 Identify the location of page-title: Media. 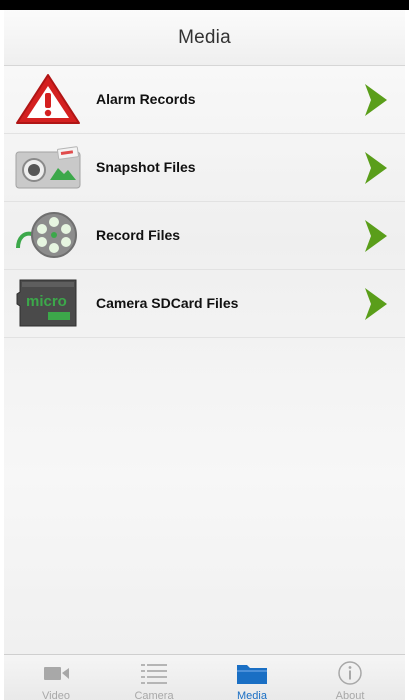
(204, 37).